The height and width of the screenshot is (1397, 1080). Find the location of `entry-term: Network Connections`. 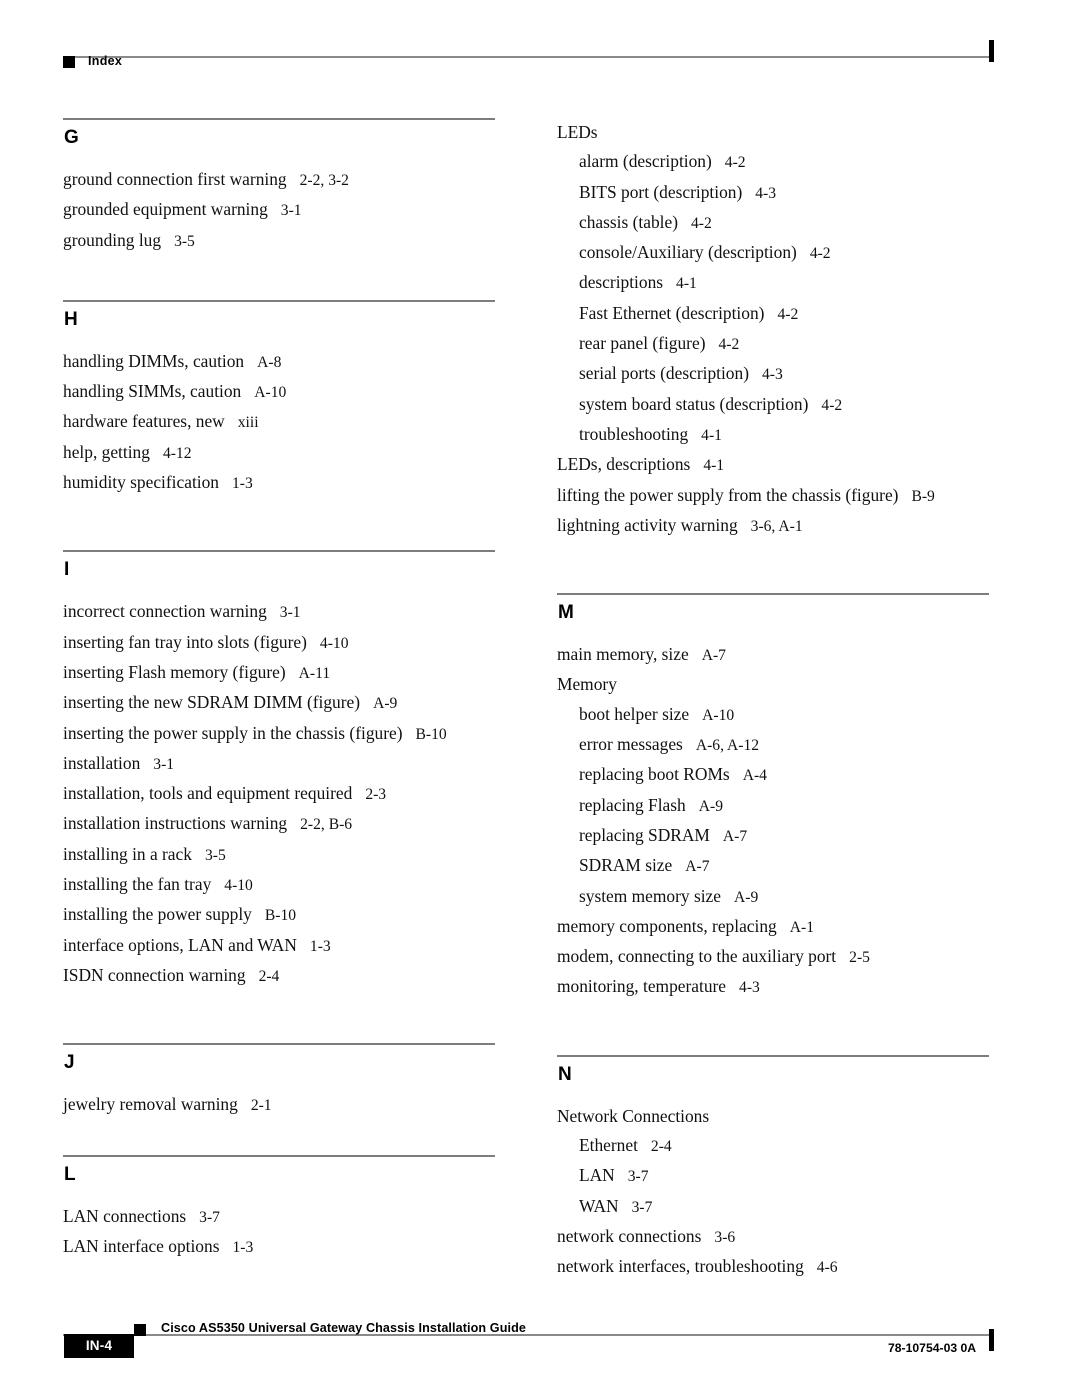

entry-term: Network Connections is located at coordinates (633, 1115).